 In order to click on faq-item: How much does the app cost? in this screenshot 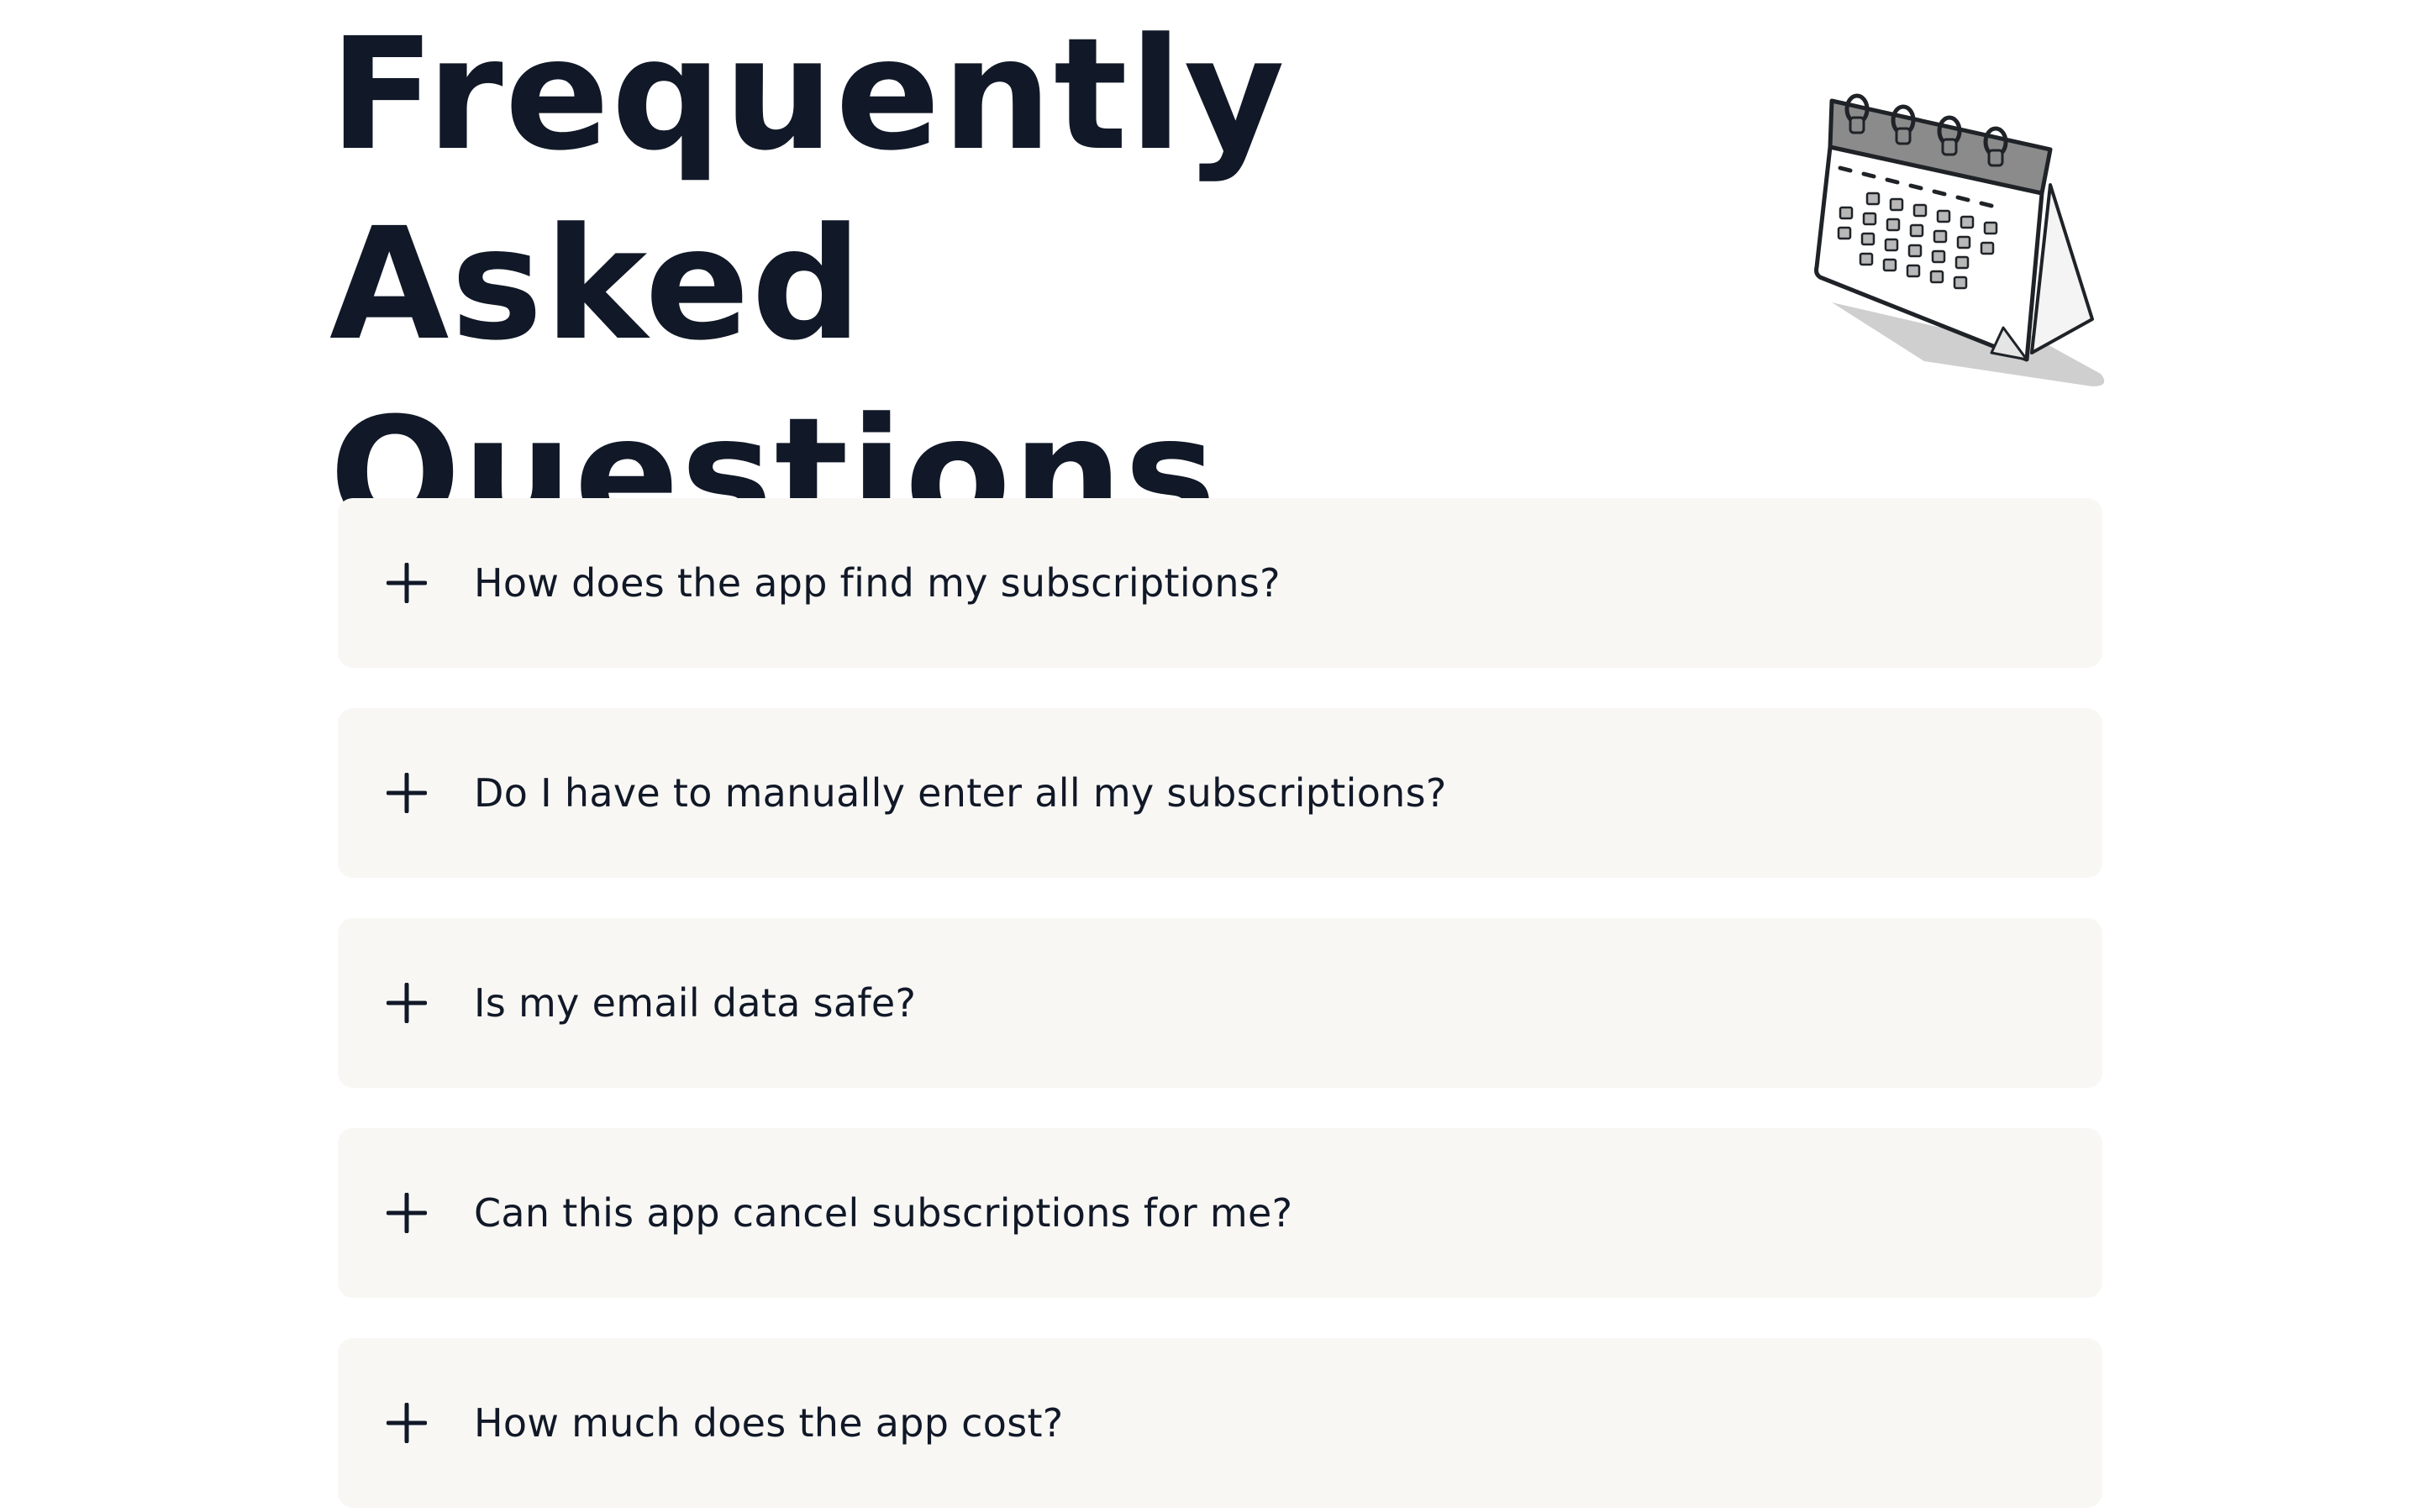, I will do `click(1220, 1423)`.